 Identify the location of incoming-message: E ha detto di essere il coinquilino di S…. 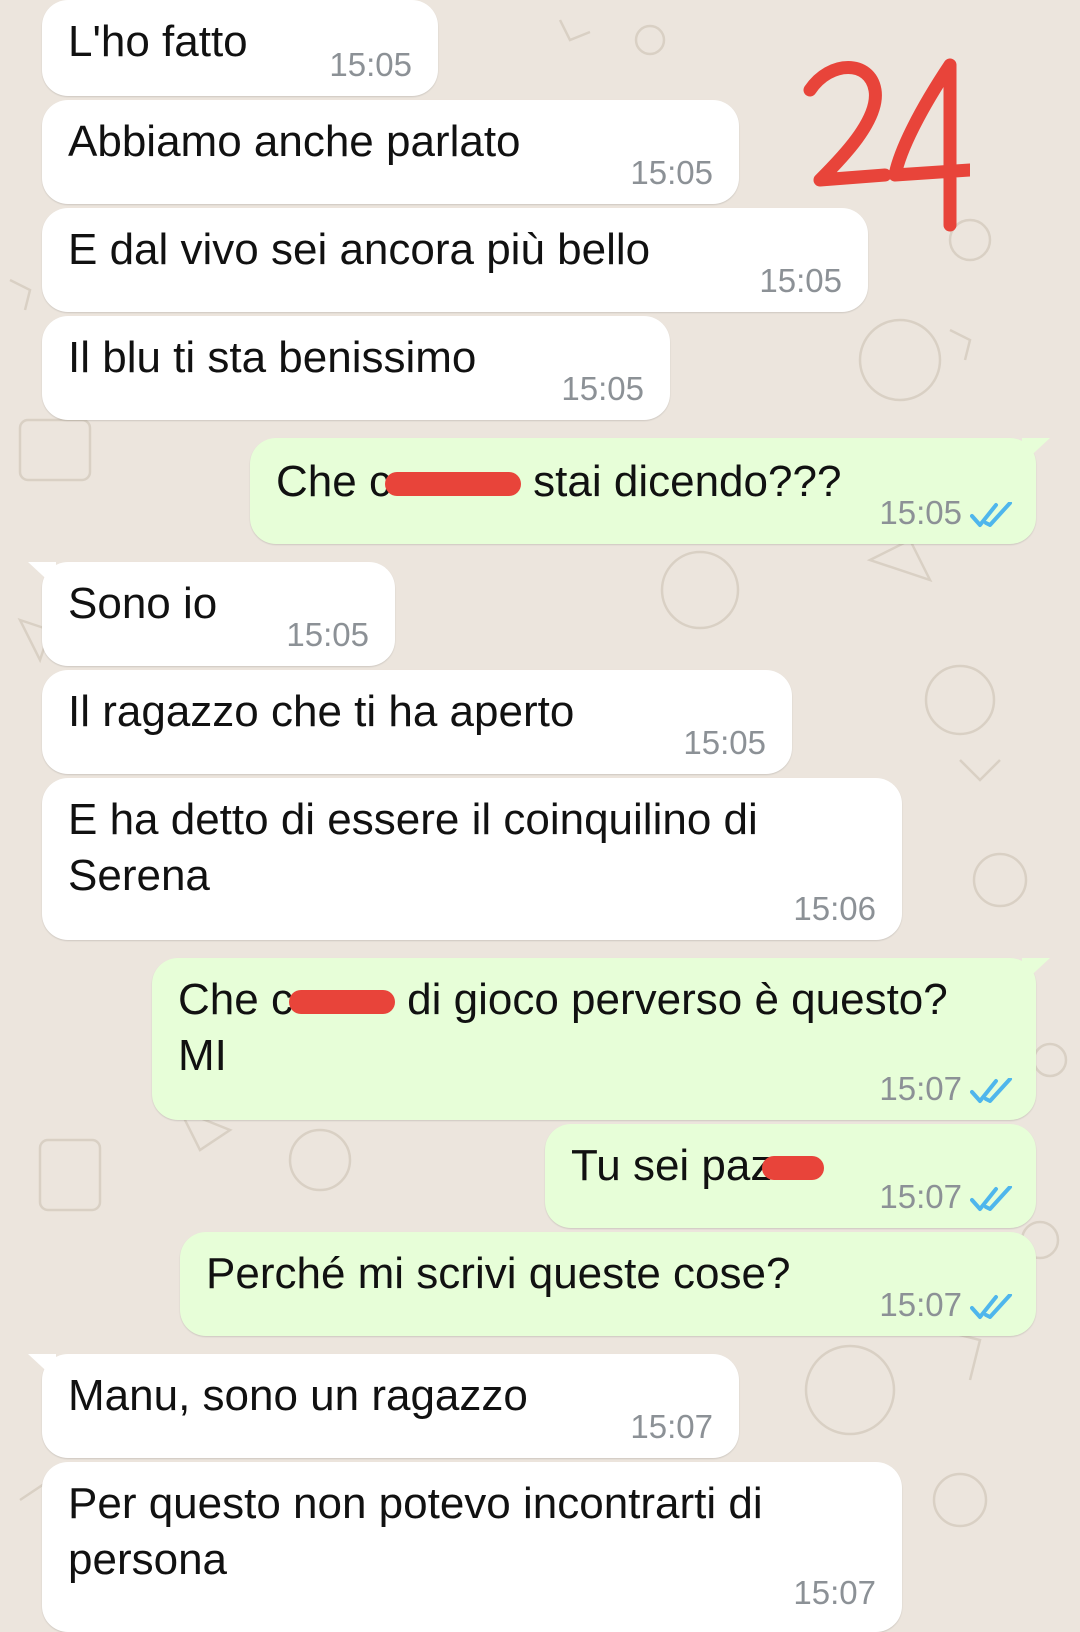
(472, 859).